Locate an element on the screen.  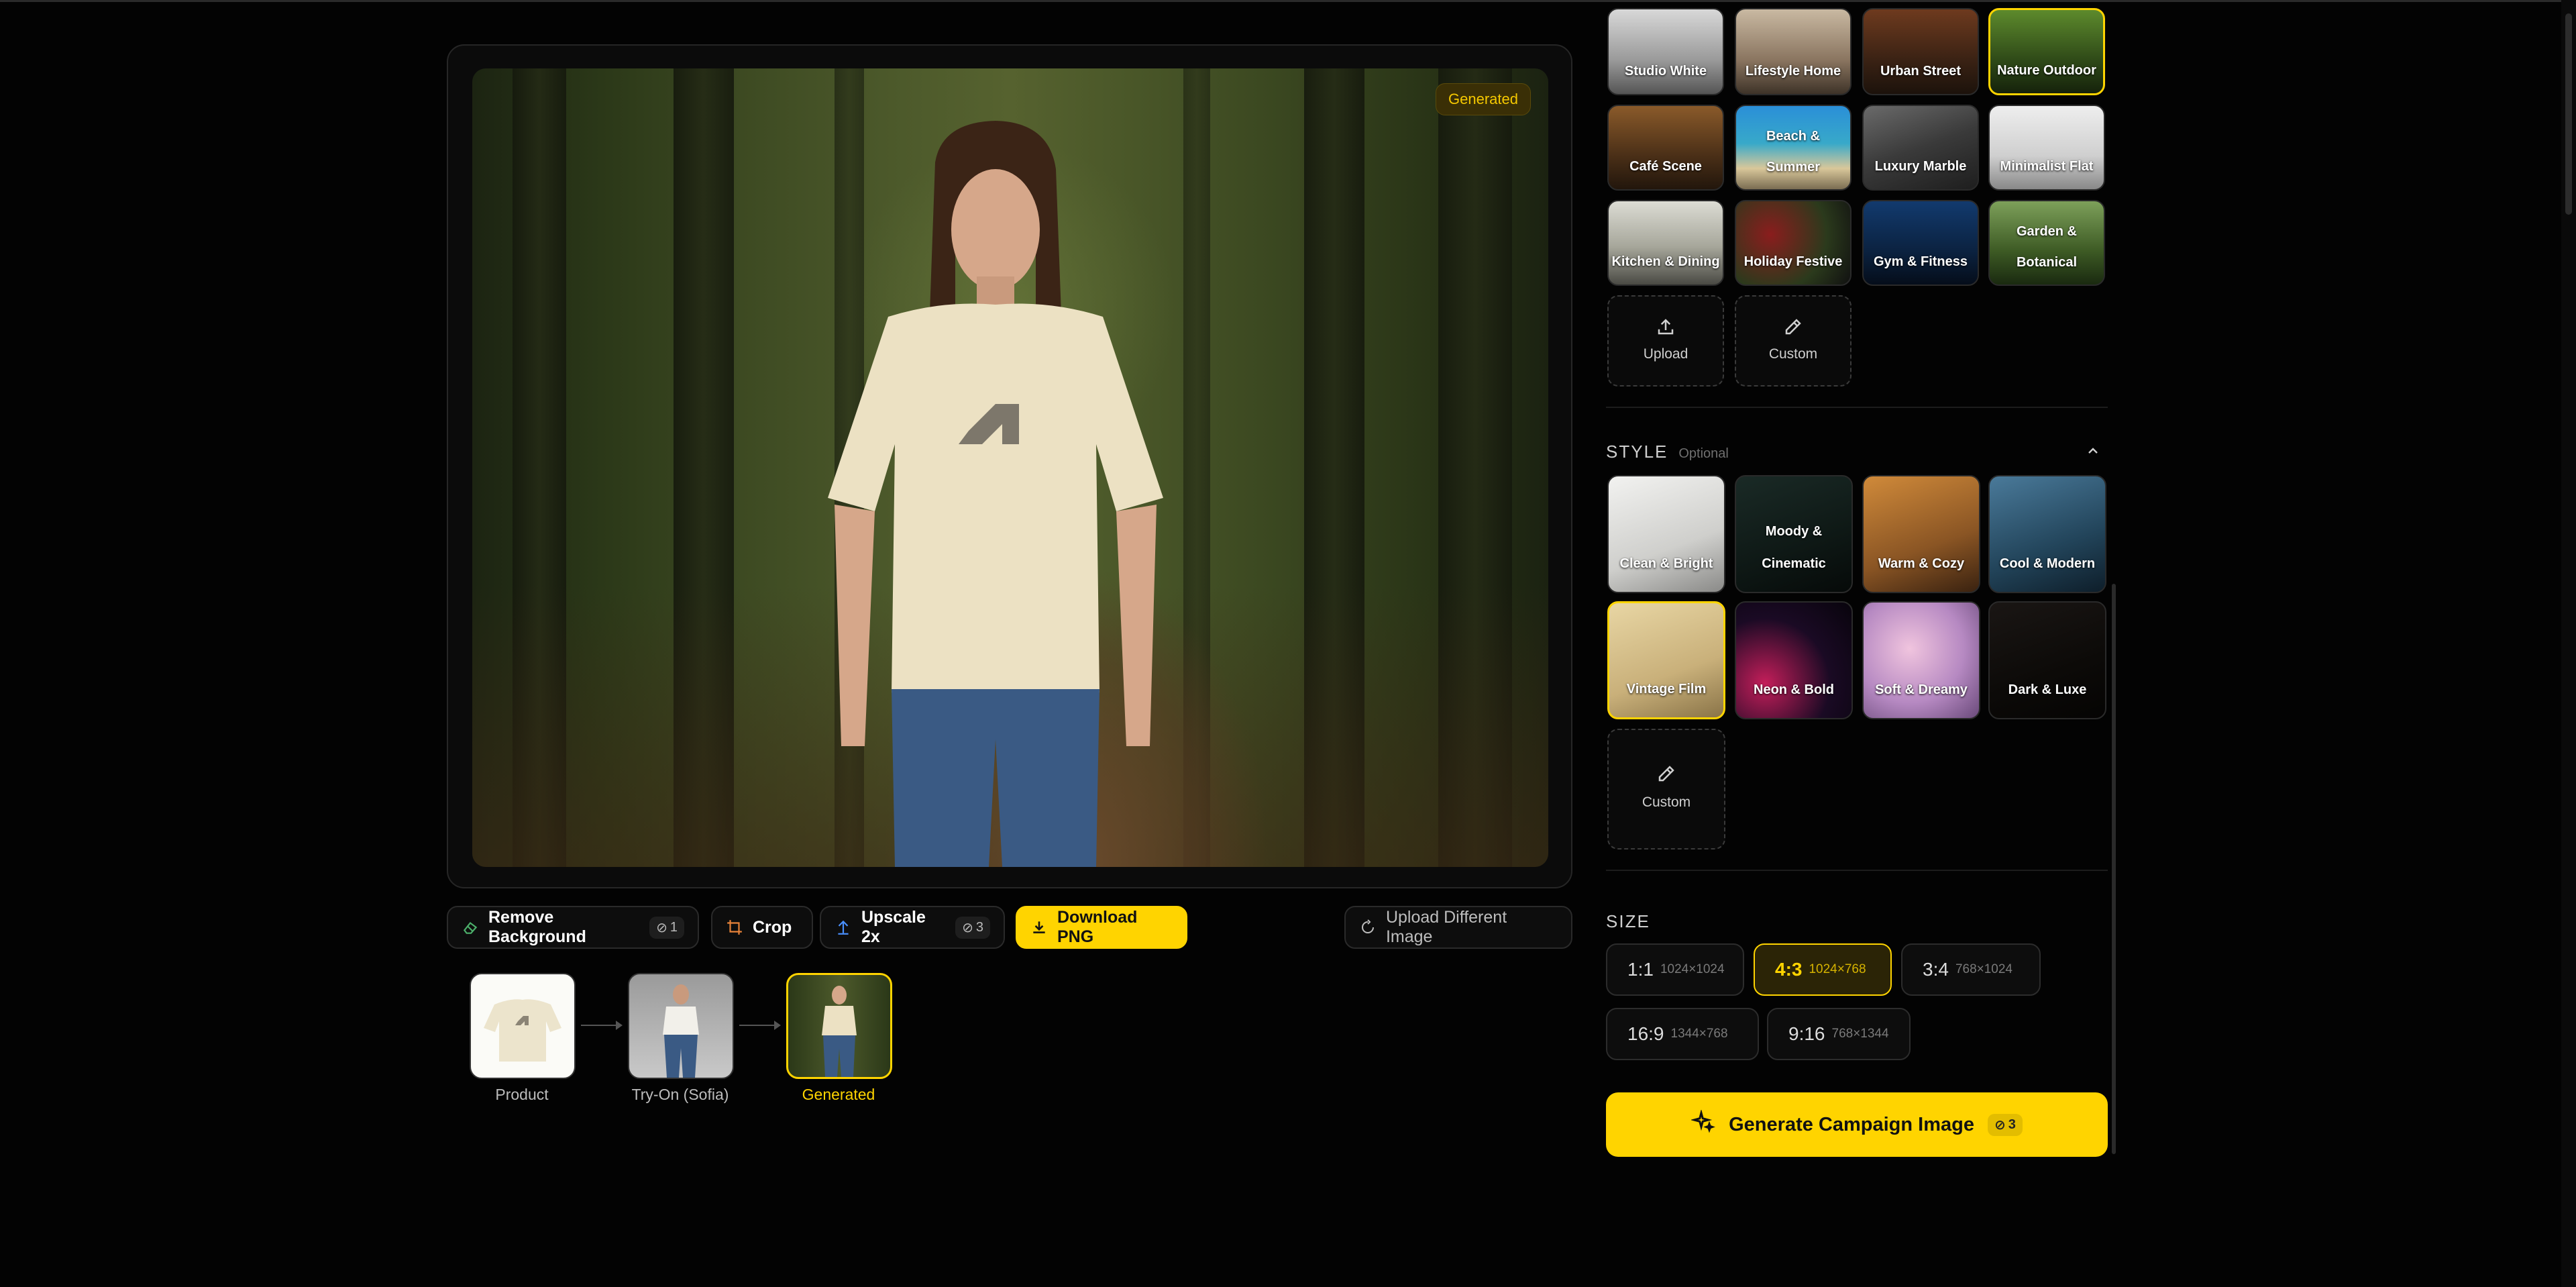
upload-arrow-icon is located at coordinates (843, 928).